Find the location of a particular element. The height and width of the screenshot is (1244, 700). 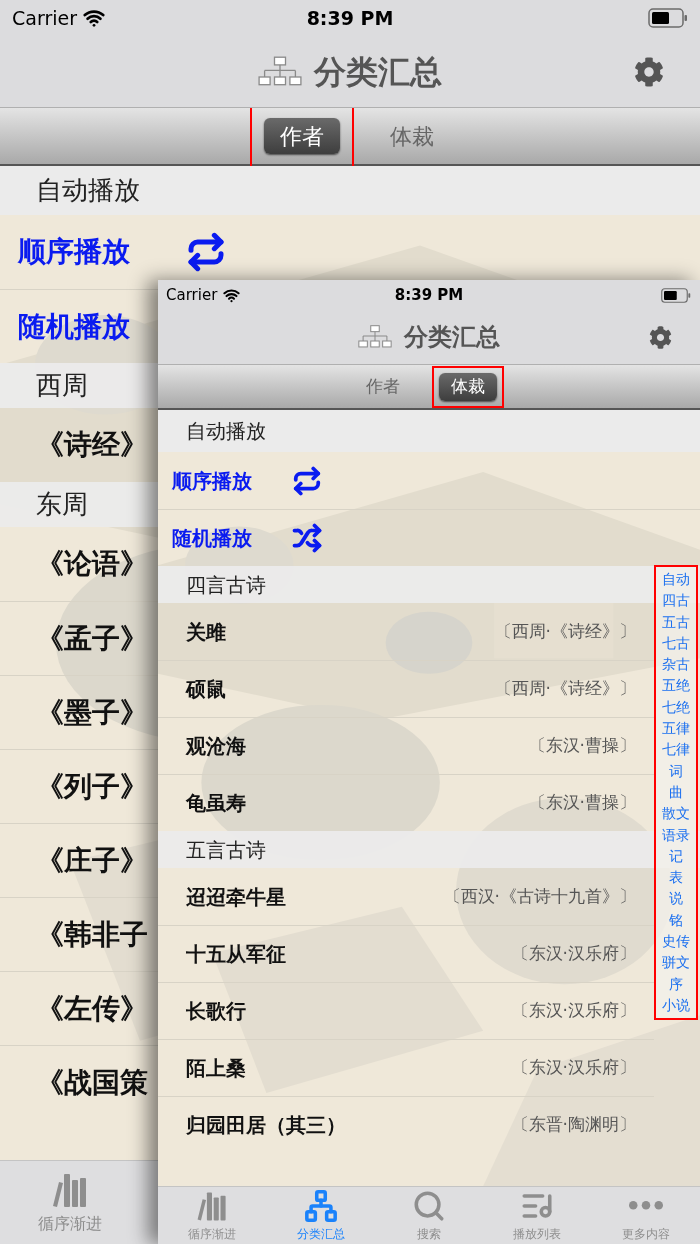

row-title: 龟虽寿 is located at coordinates (216, 803).